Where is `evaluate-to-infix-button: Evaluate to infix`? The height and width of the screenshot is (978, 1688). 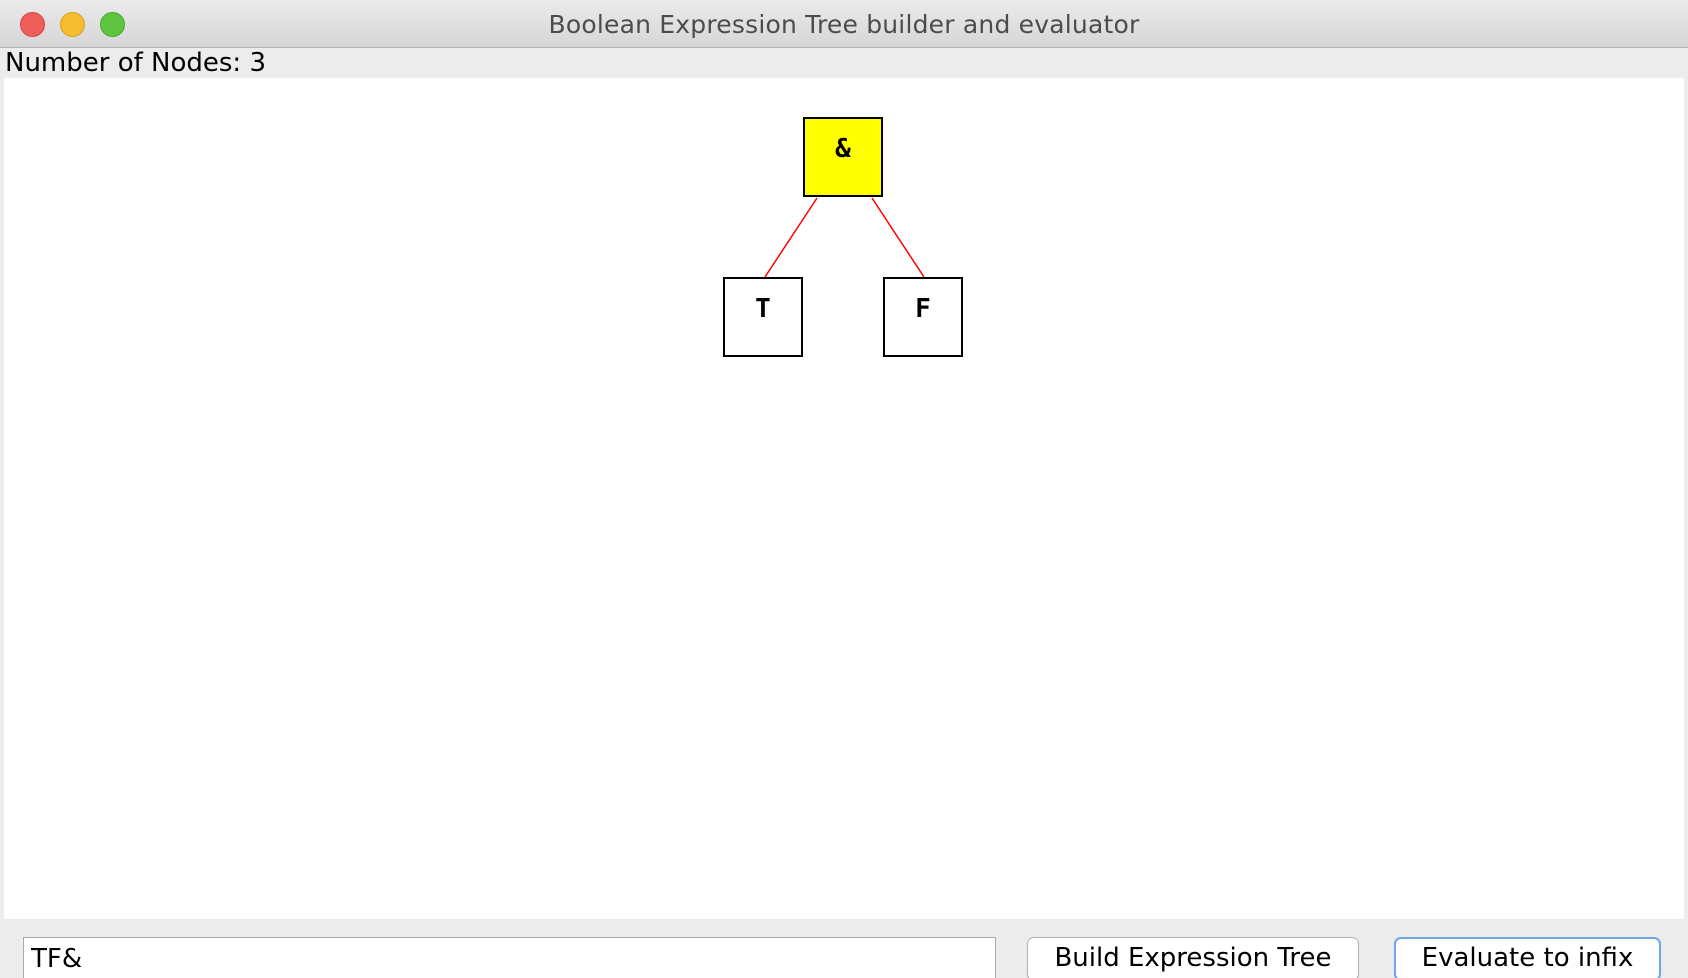 evaluate-to-infix-button: Evaluate to infix is located at coordinates (1527, 957).